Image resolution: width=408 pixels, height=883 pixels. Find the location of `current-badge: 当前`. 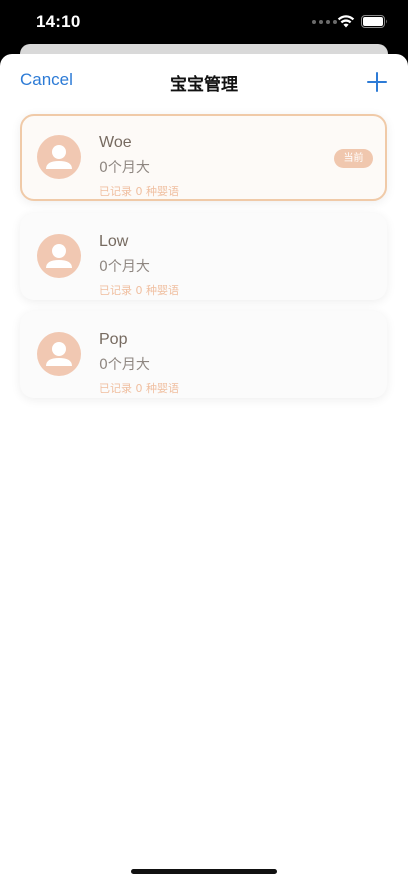

current-badge: 当前 is located at coordinates (353, 158).